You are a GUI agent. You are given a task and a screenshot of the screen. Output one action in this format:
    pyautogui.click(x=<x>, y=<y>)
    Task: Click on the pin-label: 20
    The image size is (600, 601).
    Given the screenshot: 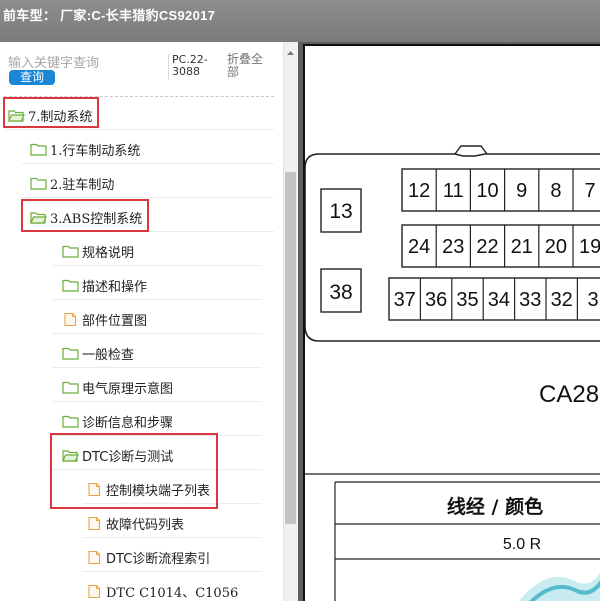 What is the action you would take?
    pyautogui.click(x=556, y=247)
    